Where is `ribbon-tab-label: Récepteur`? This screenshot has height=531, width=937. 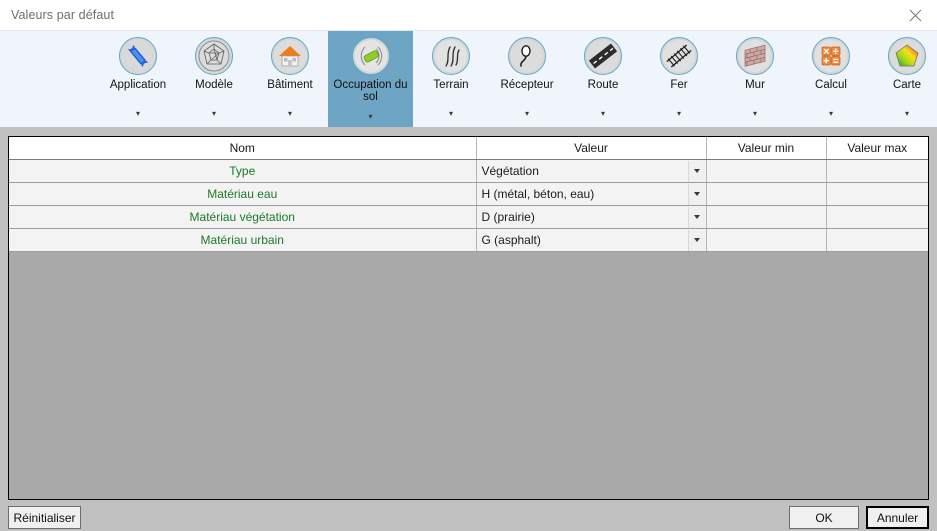 ribbon-tab-label: Récepteur is located at coordinates (527, 85).